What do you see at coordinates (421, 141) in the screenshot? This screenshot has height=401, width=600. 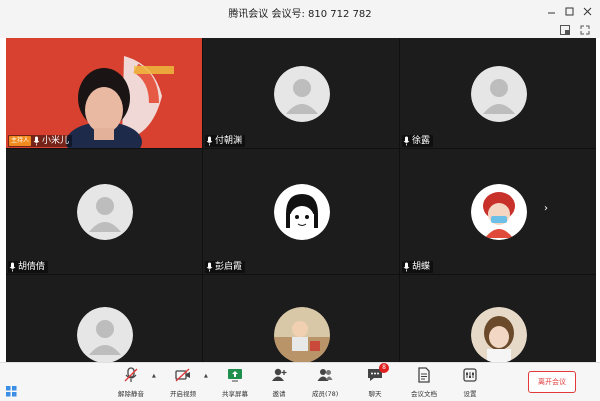 I see `participant-name: 徐露` at bounding box center [421, 141].